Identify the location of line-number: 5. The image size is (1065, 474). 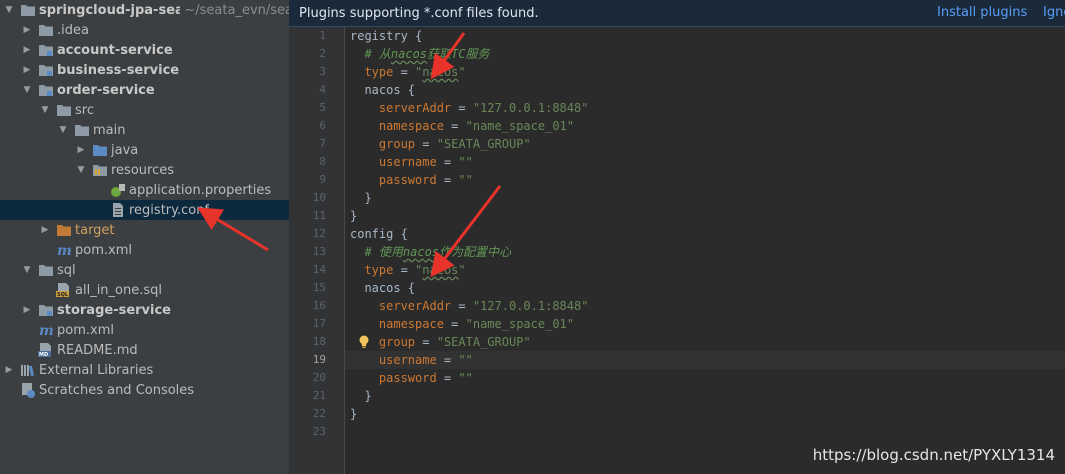
(322, 107).